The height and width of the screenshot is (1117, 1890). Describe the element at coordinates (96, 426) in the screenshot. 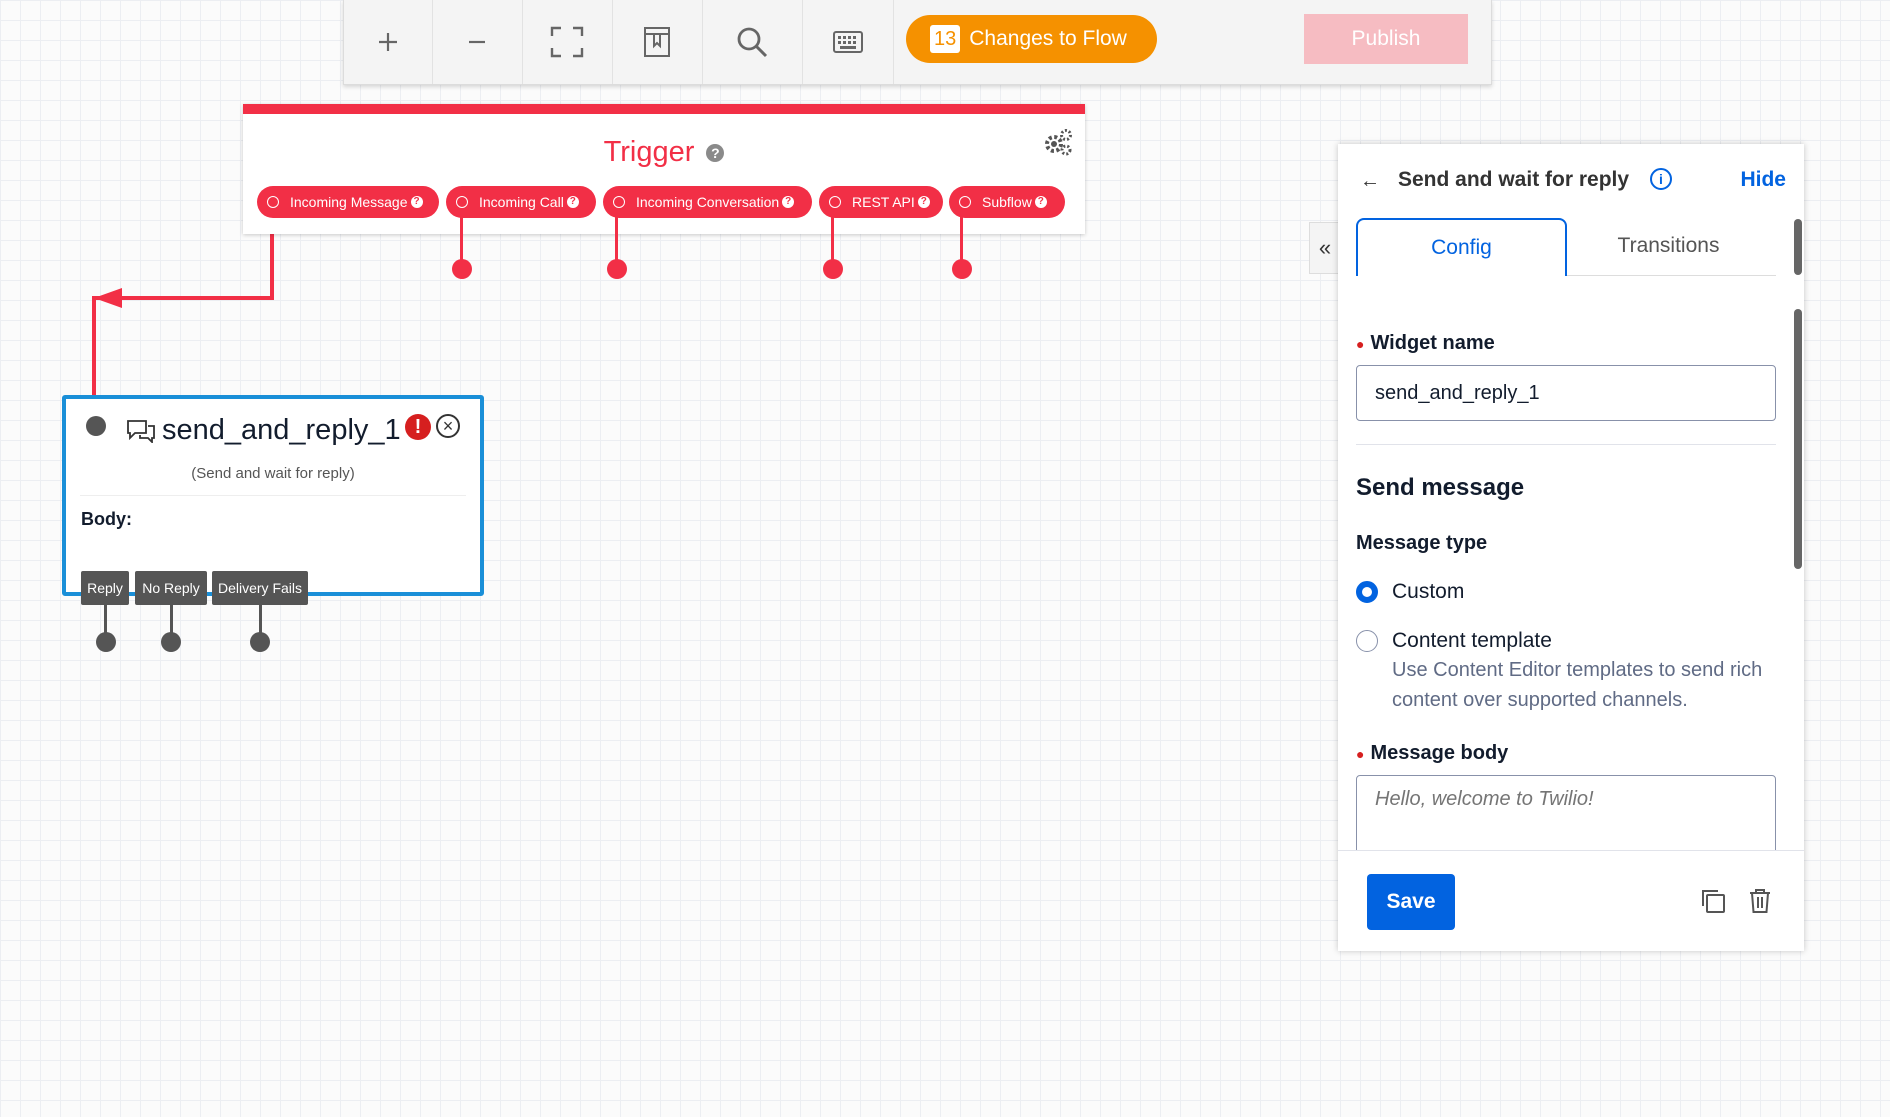

I see `widget-input-port` at that location.